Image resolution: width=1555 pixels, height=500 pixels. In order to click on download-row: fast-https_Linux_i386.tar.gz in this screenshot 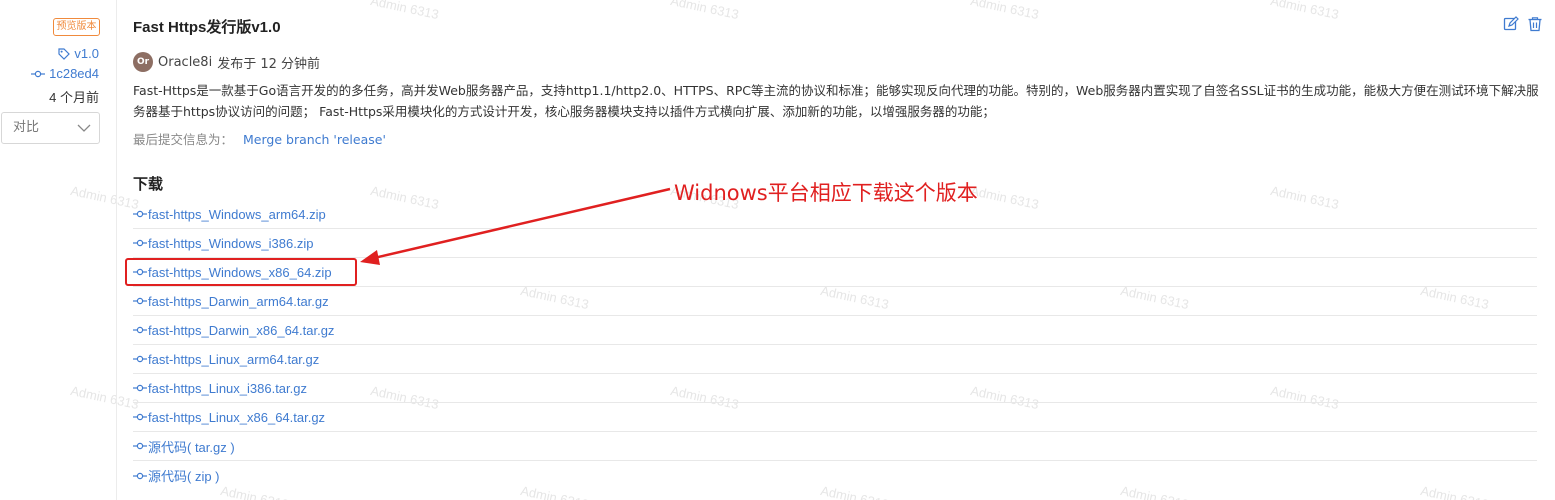, I will do `click(835, 388)`.